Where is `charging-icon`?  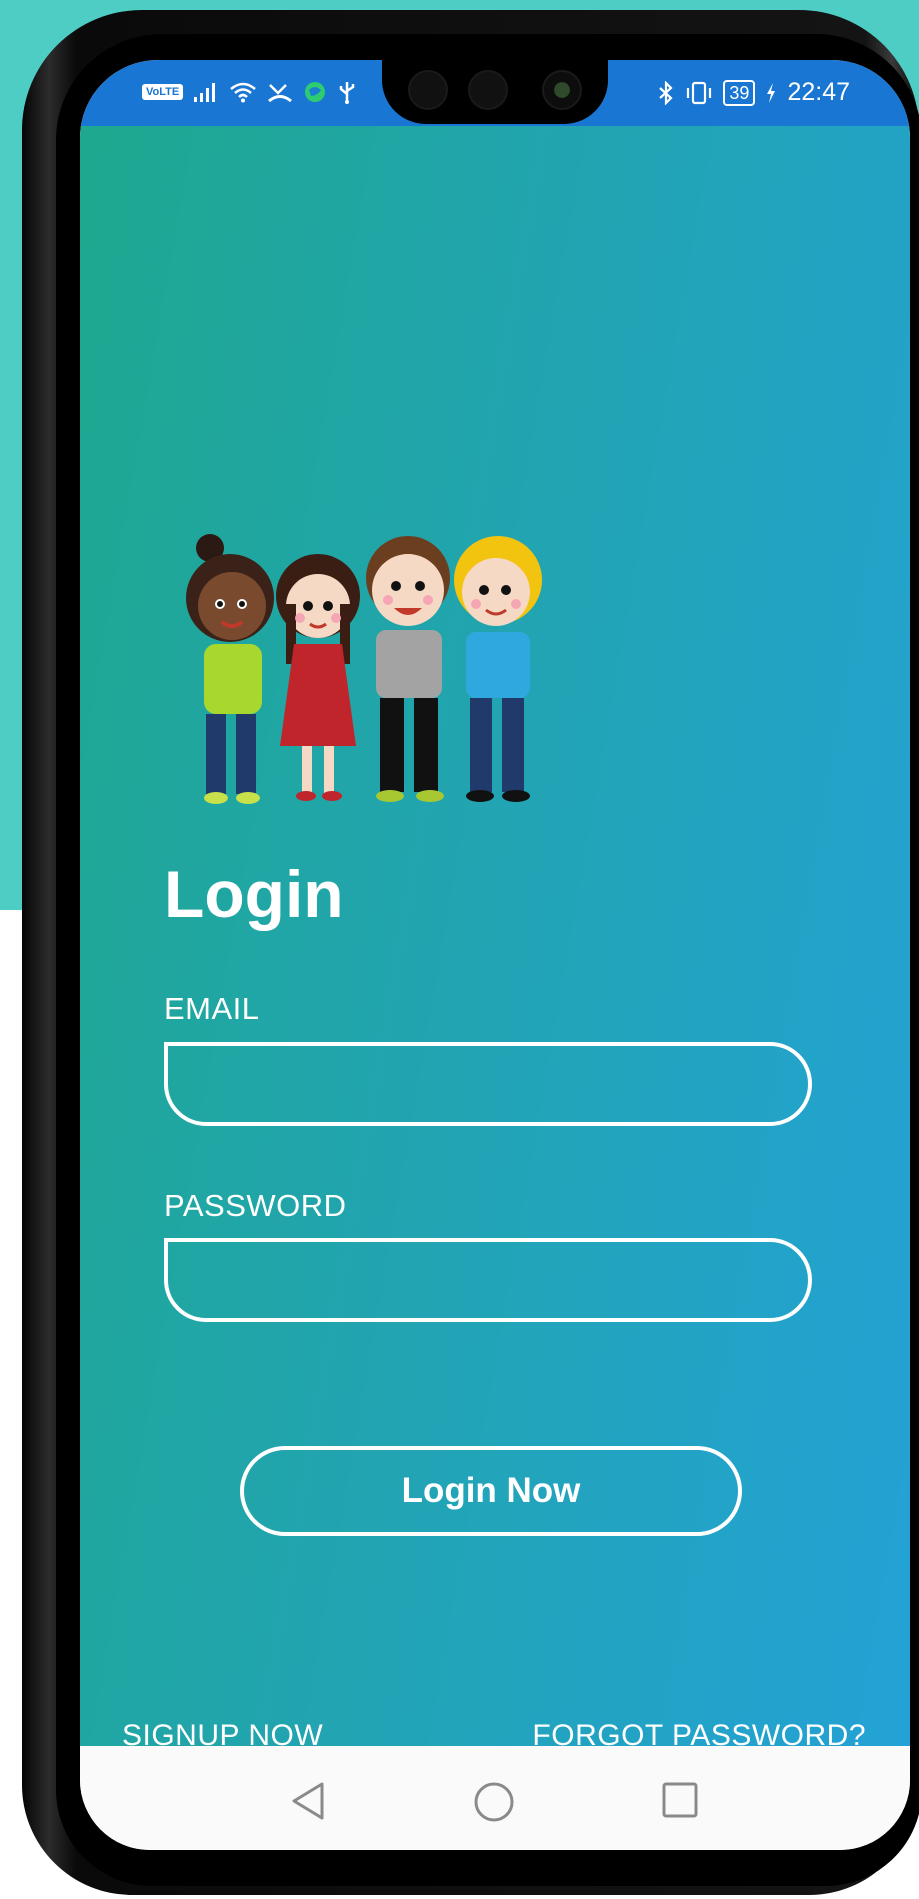
charging-icon is located at coordinates (771, 92).